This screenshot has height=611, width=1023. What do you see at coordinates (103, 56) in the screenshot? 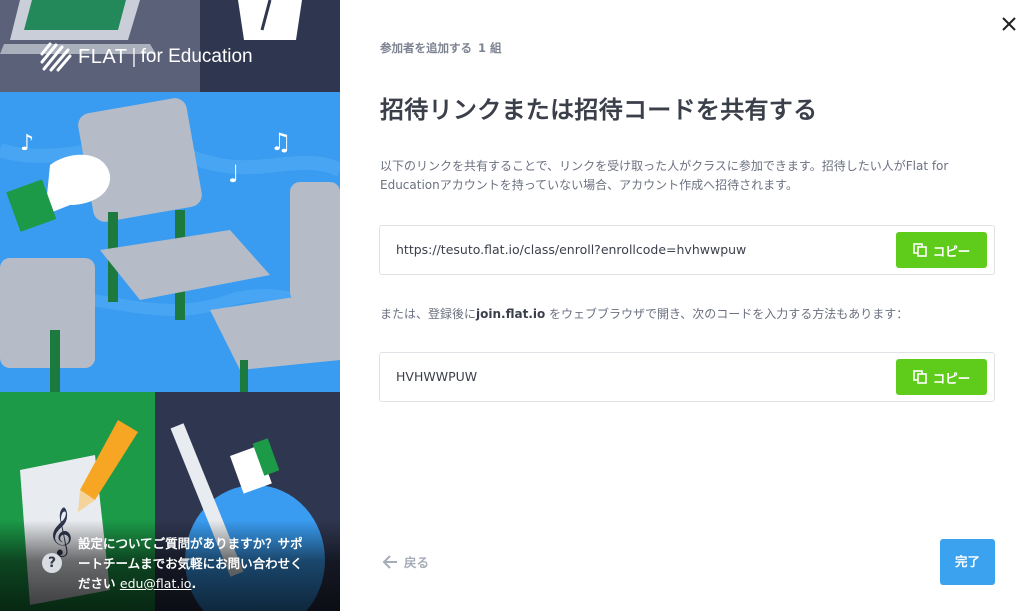
I see `brand-name: FLAT` at bounding box center [103, 56].